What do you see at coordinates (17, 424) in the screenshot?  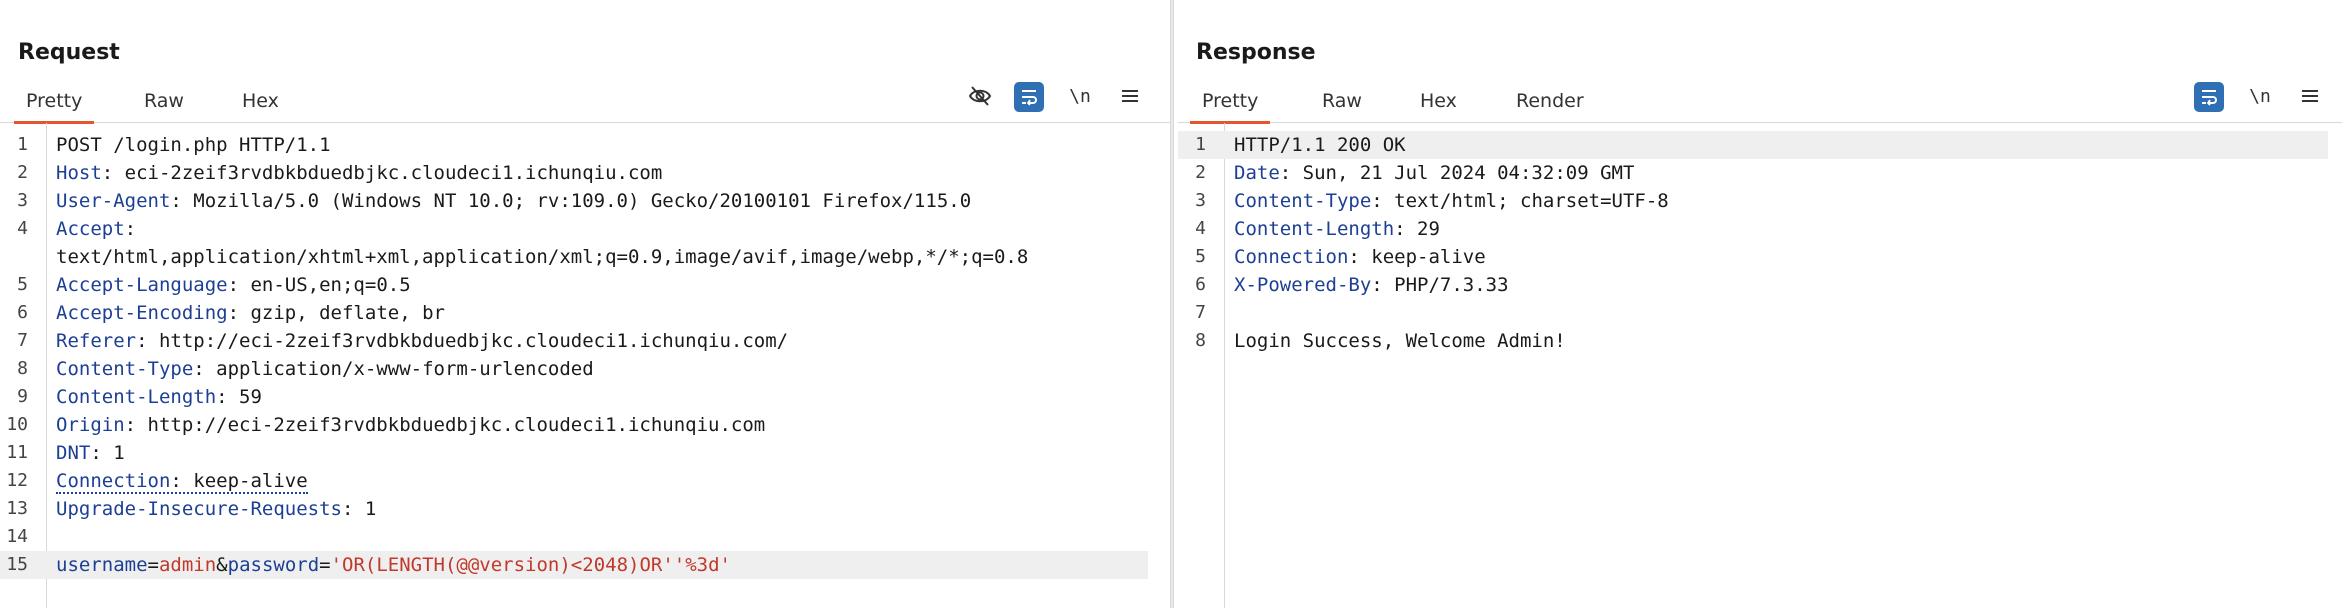 I see `line-number: 10` at bounding box center [17, 424].